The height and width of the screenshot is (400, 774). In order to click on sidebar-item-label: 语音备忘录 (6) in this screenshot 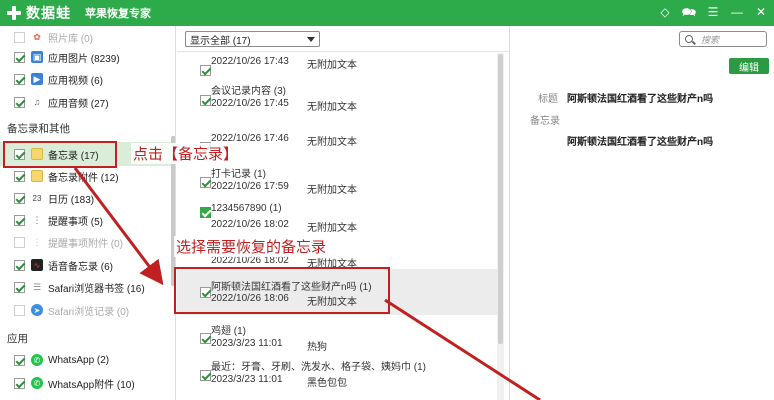, I will do `click(80, 267)`.